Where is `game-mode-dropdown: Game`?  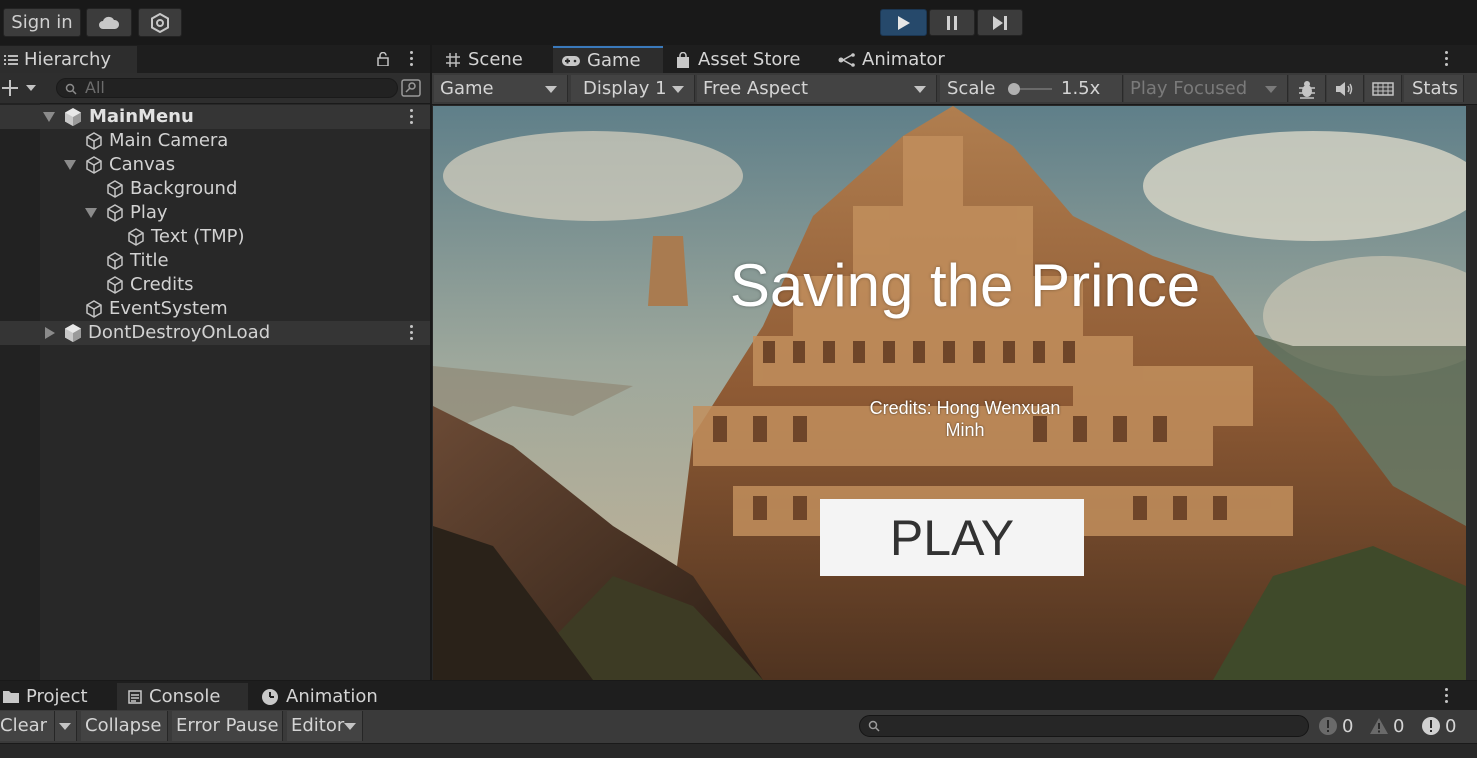
game-mode-dropdown: Game is located at coordinates (501, 88).